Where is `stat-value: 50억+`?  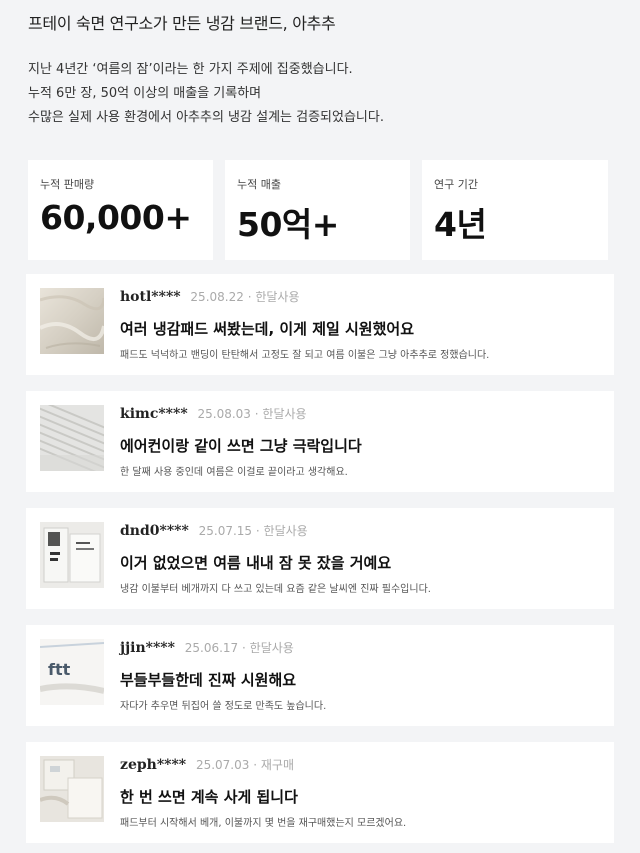
stat-value: 50억+ is located at coordinates (288, 224).